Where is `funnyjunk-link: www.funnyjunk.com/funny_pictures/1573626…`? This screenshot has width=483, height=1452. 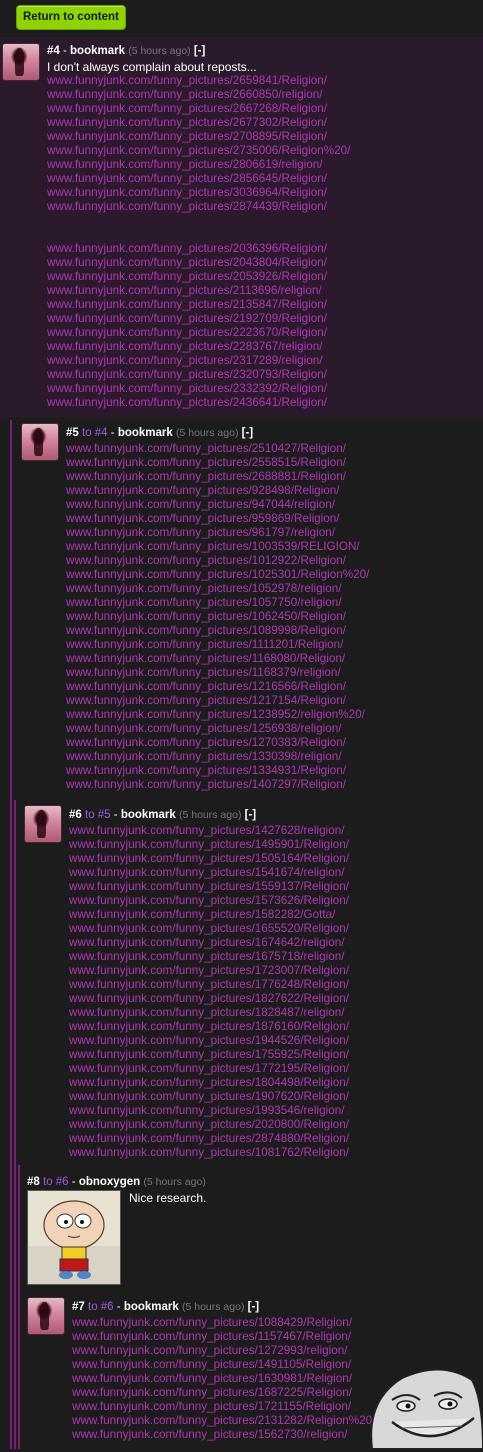 funnyjunk-link: www.funnyjunk.com/funny_pictures/1573626… is located at coordinates (209, 901).